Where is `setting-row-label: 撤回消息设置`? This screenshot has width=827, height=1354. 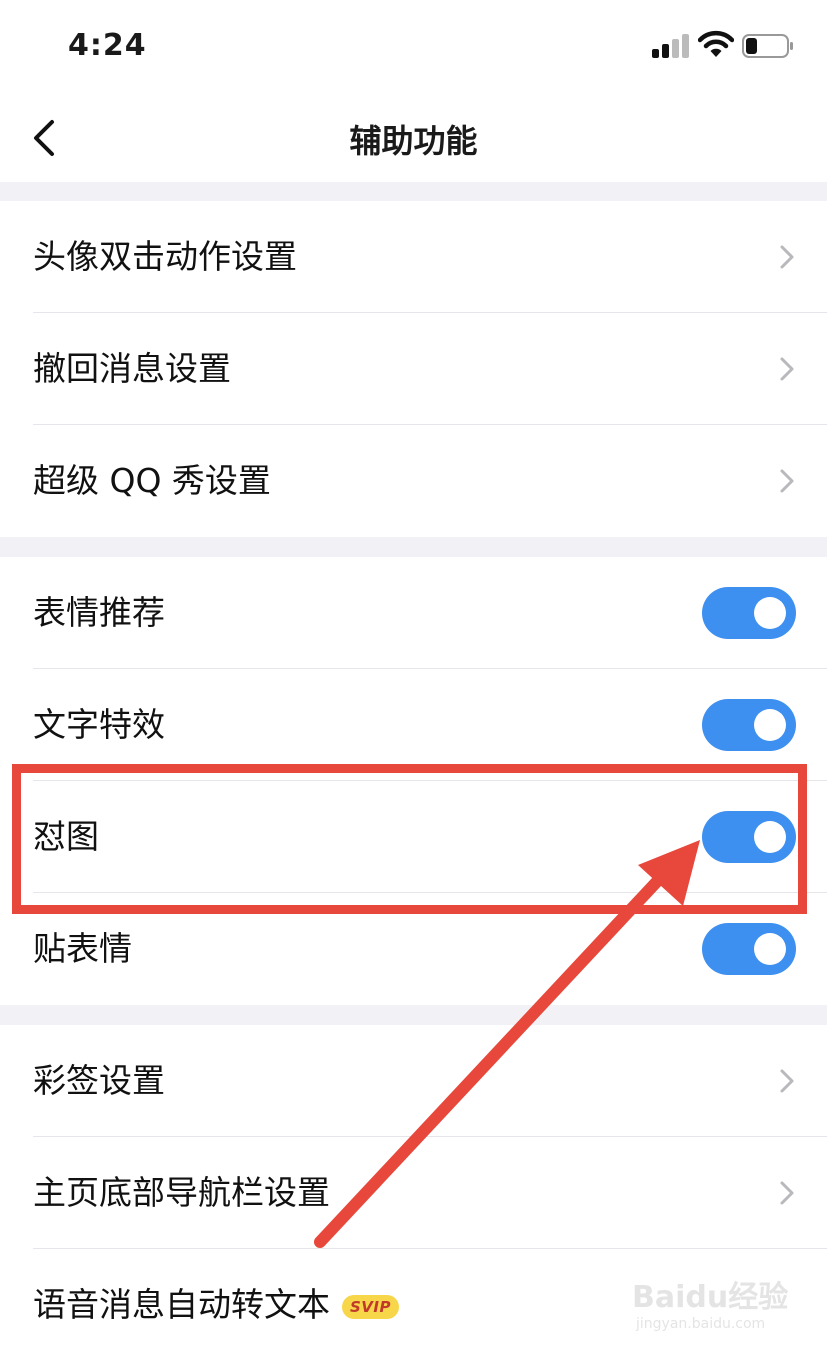
setting-row-label: 撤回消息设置 is located at coordinates (132, 368).